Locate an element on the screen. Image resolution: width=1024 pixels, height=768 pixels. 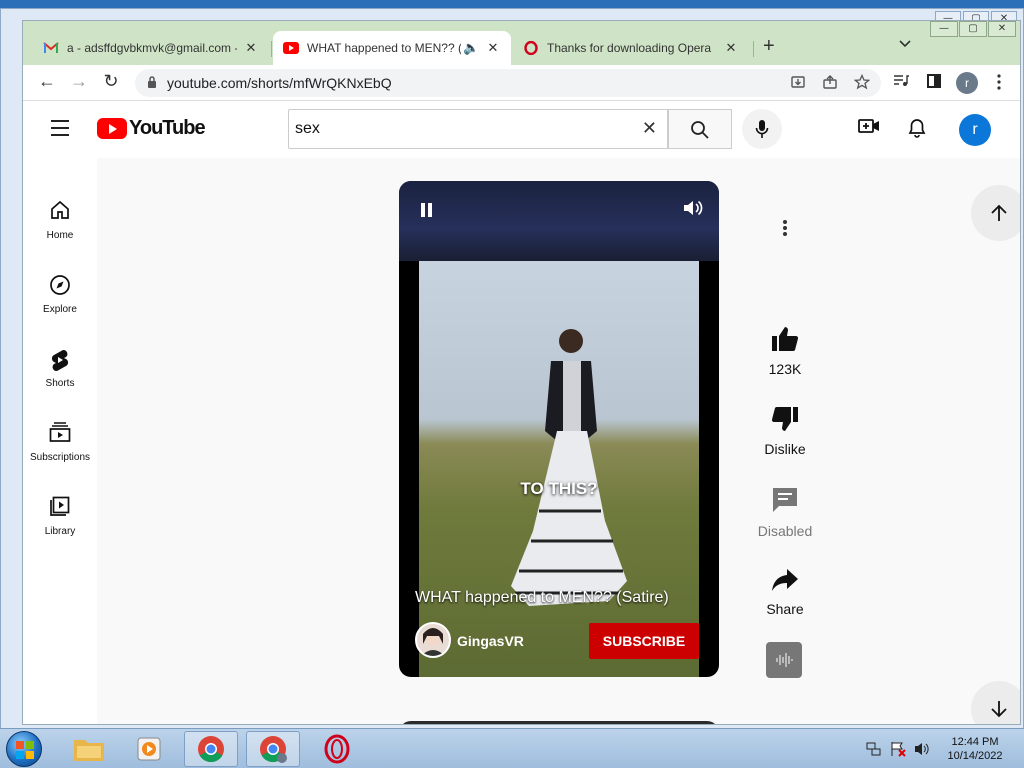
create-video-icon is located at coordinates (869, 128).